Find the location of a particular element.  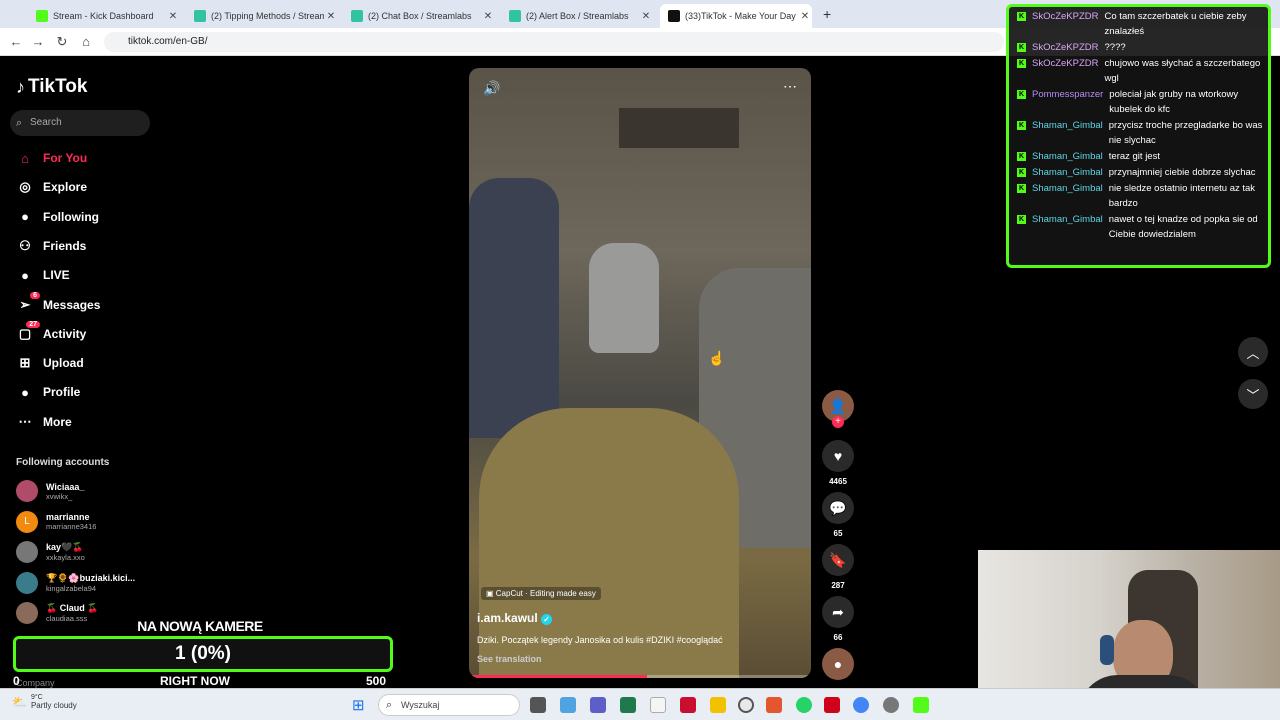

tab-2: (2) Tipping Methods / Streamla ✕ is located at coordinates (262, 16).